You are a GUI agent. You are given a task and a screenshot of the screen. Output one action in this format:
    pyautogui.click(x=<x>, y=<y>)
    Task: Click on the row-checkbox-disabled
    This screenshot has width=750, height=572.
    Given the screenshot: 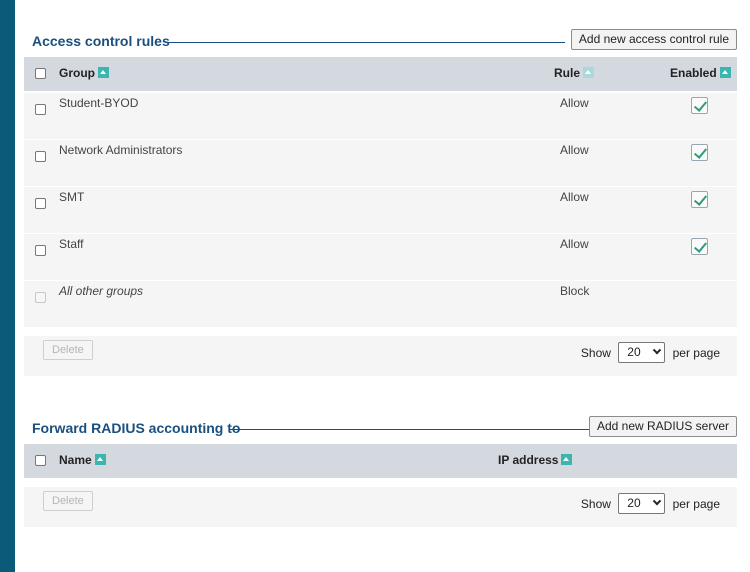 What is the action you would take?
    pyautogui.click(x=40, y=297)
    